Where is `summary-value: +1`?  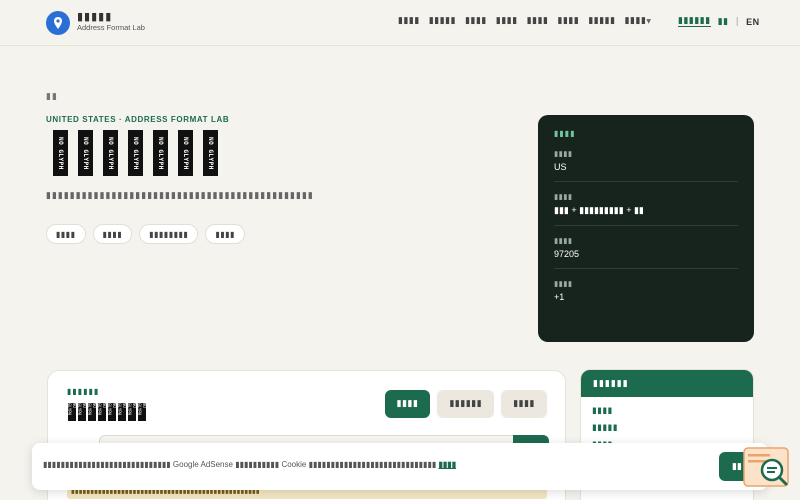
summary-value: +1 is located at coordinates (559, 297).